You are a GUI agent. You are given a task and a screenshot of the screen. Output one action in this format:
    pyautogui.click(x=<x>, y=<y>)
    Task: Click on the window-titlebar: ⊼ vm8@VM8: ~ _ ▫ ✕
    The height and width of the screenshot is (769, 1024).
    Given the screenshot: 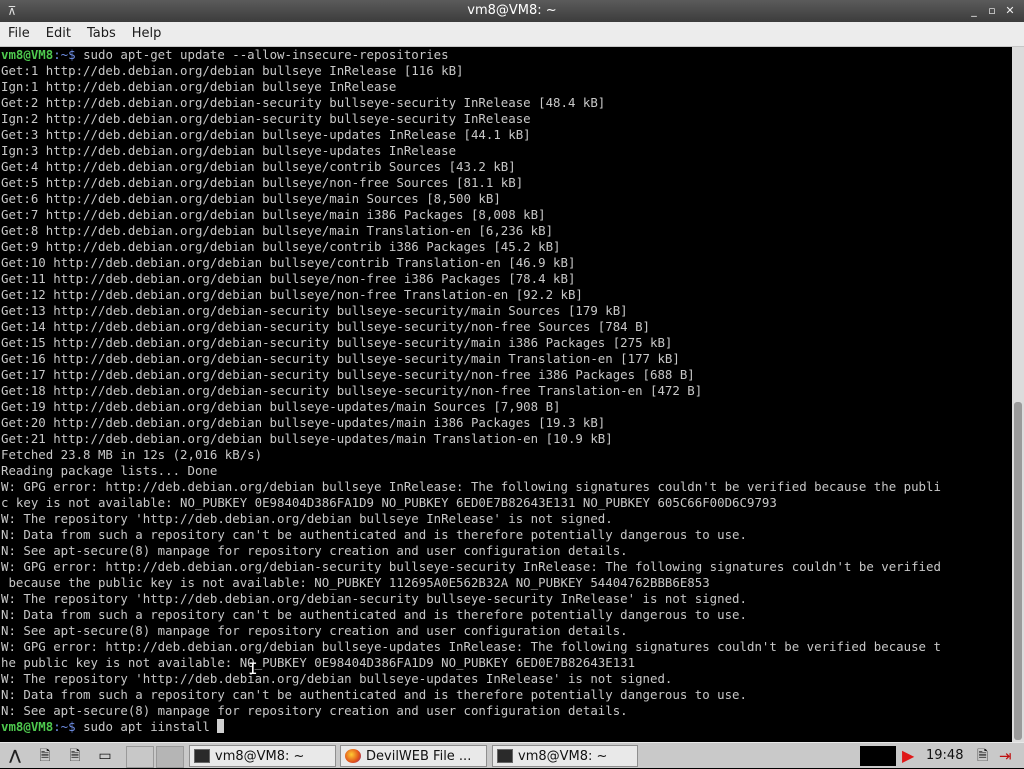 What is the action you would take?
    pyautogui.click(x=512, y=11)
    